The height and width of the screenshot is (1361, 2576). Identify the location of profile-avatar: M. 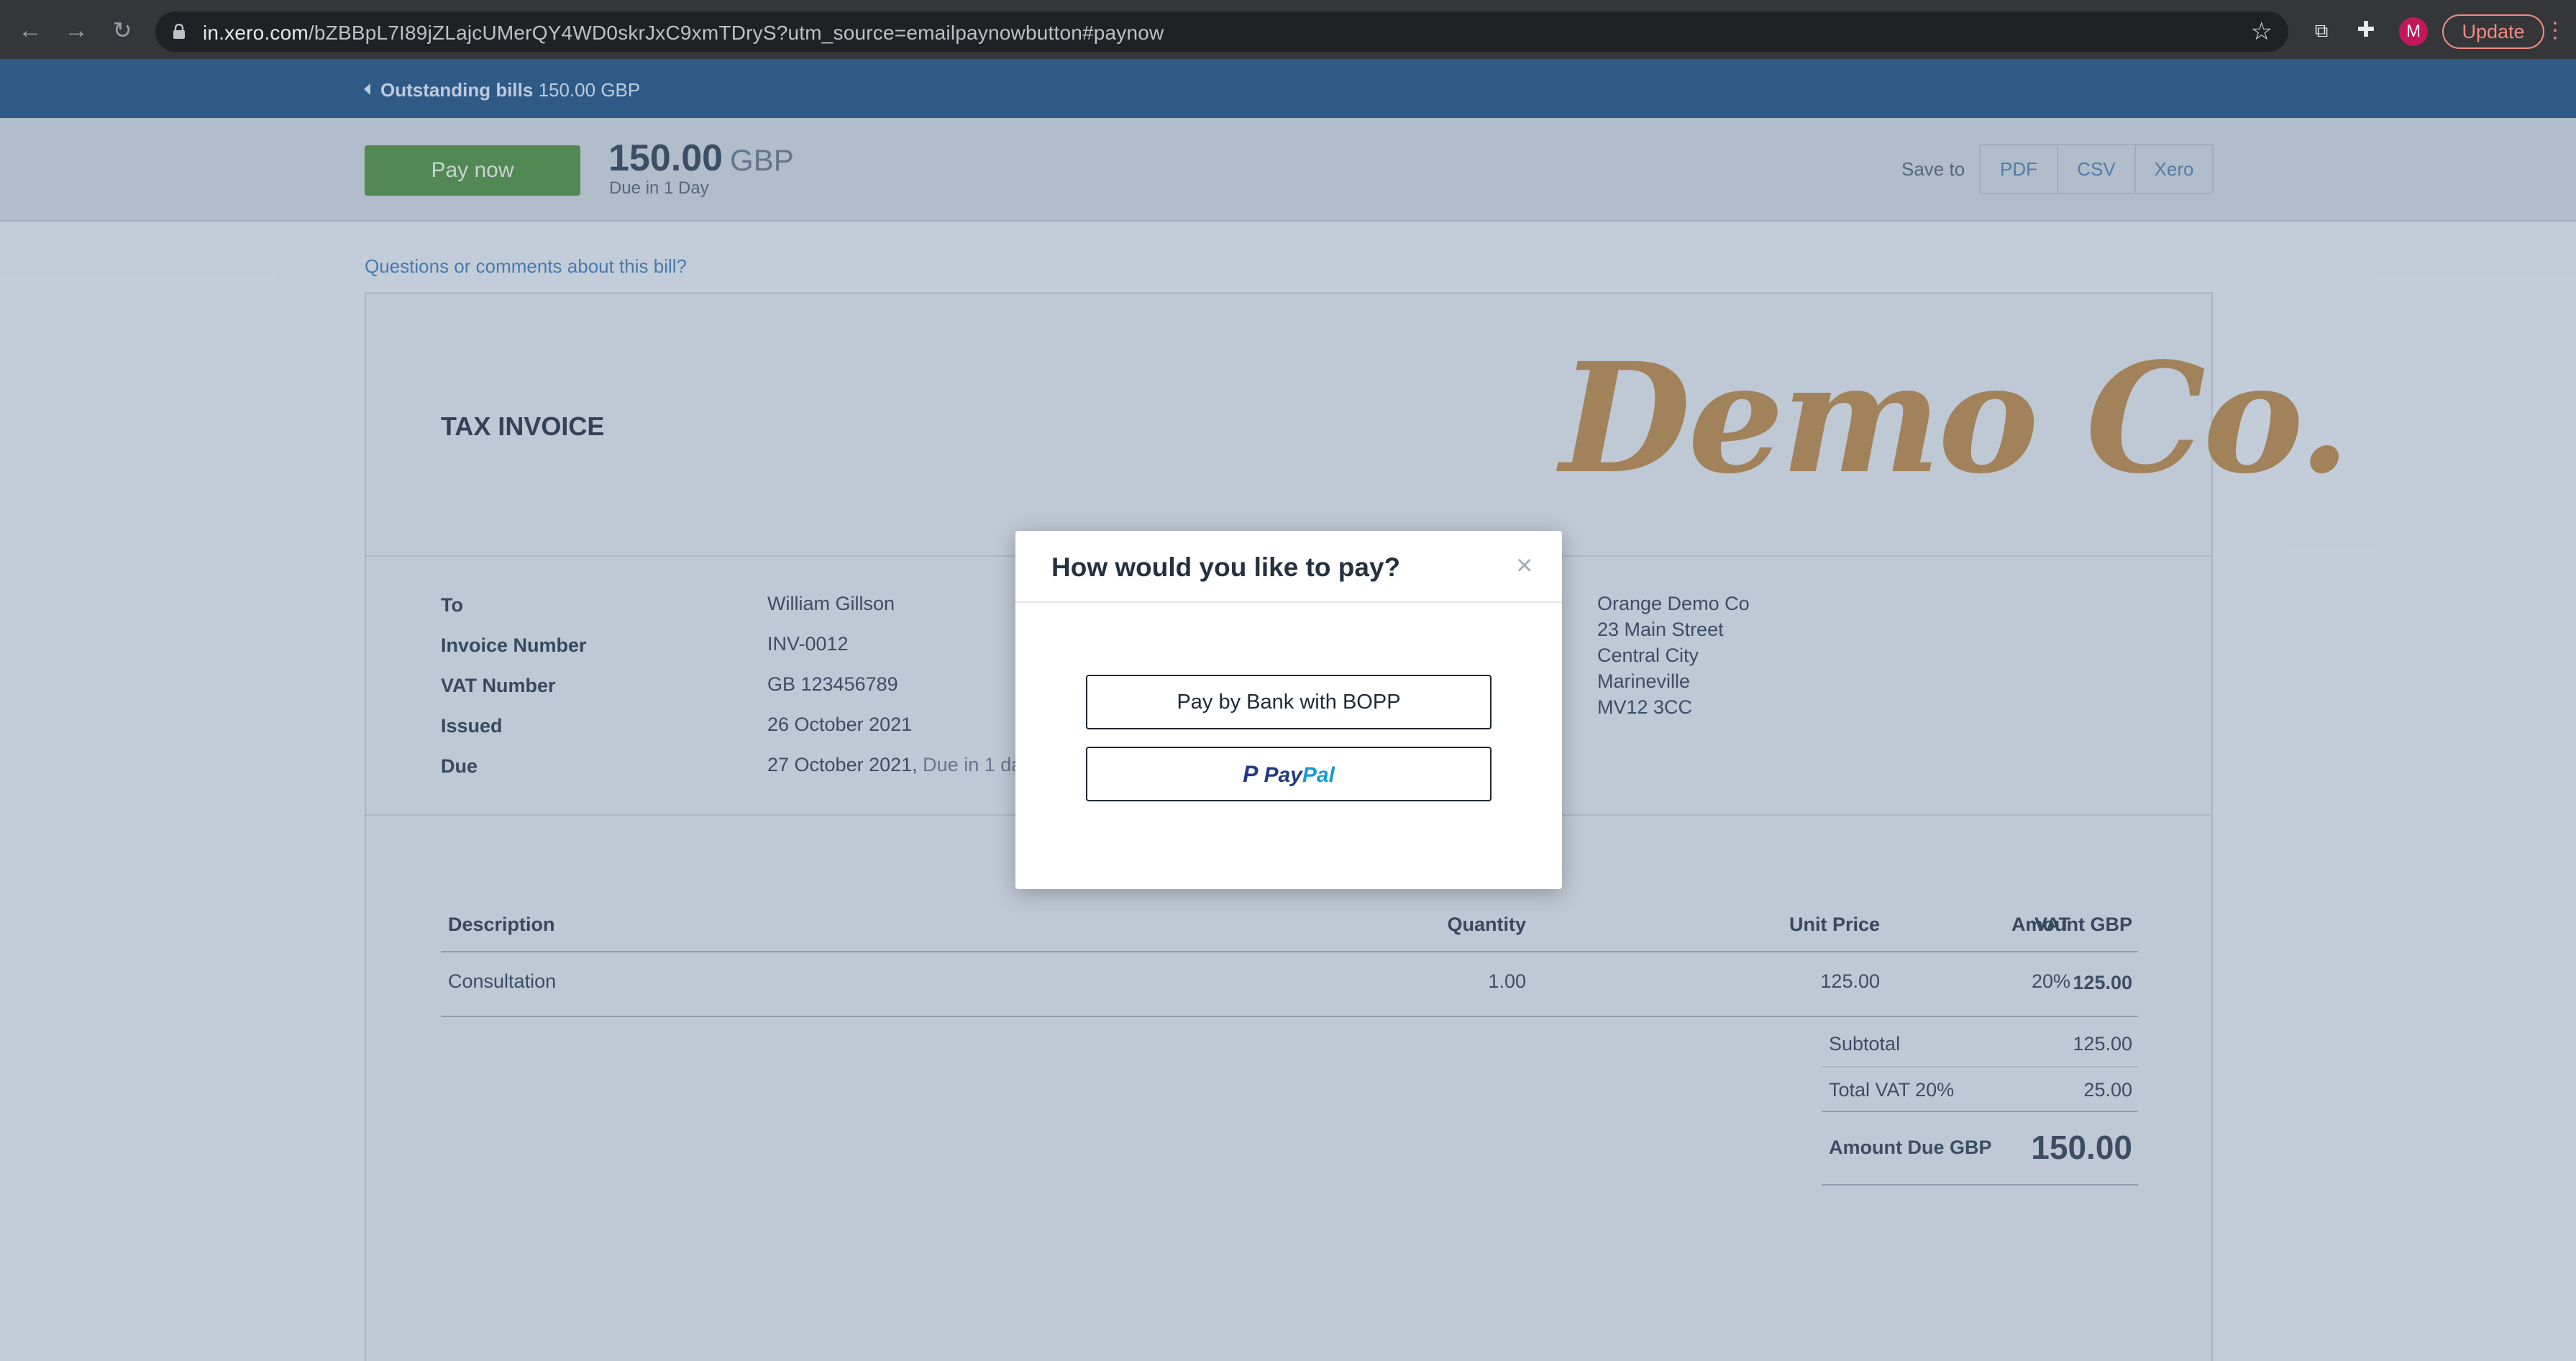
(2413, 31).